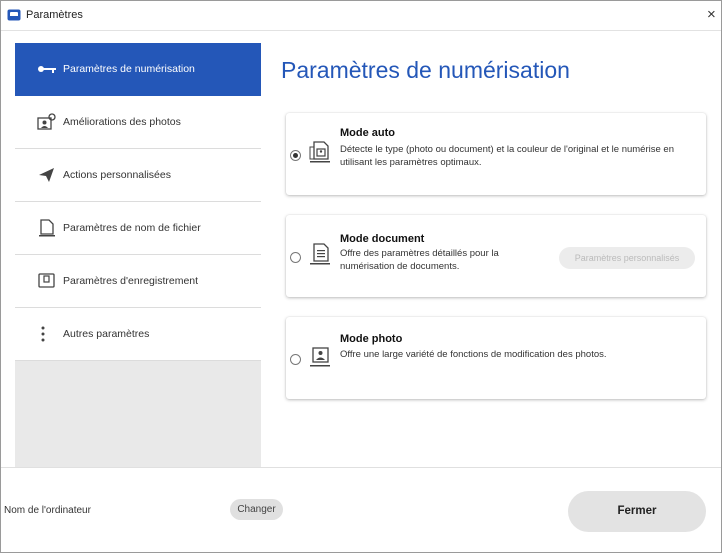 This screenshot has height=553, width=722. Describe the element at coordinates (320, 357) in the screenshot. I see `photo-mode-icon` at that location.